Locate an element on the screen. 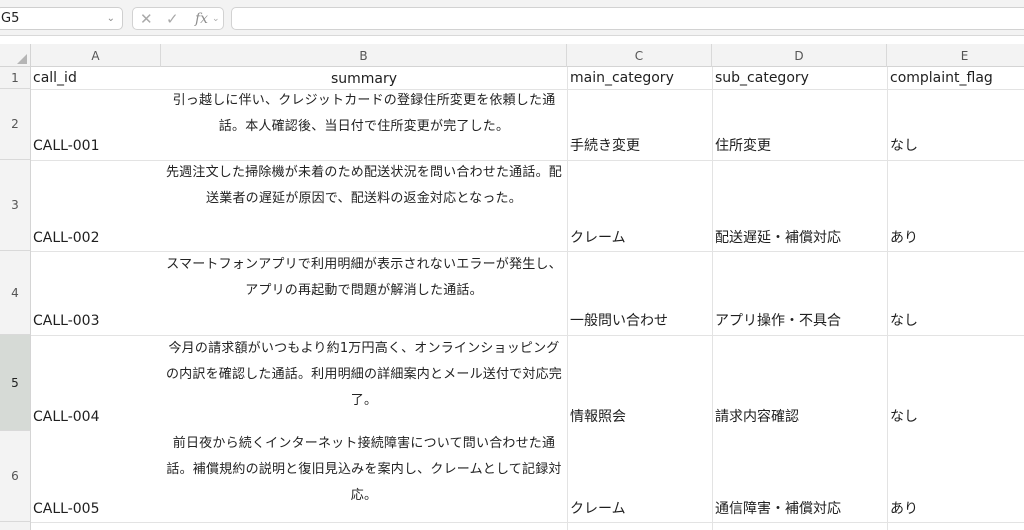  select-all-icon is located at coordinates (22, 59).